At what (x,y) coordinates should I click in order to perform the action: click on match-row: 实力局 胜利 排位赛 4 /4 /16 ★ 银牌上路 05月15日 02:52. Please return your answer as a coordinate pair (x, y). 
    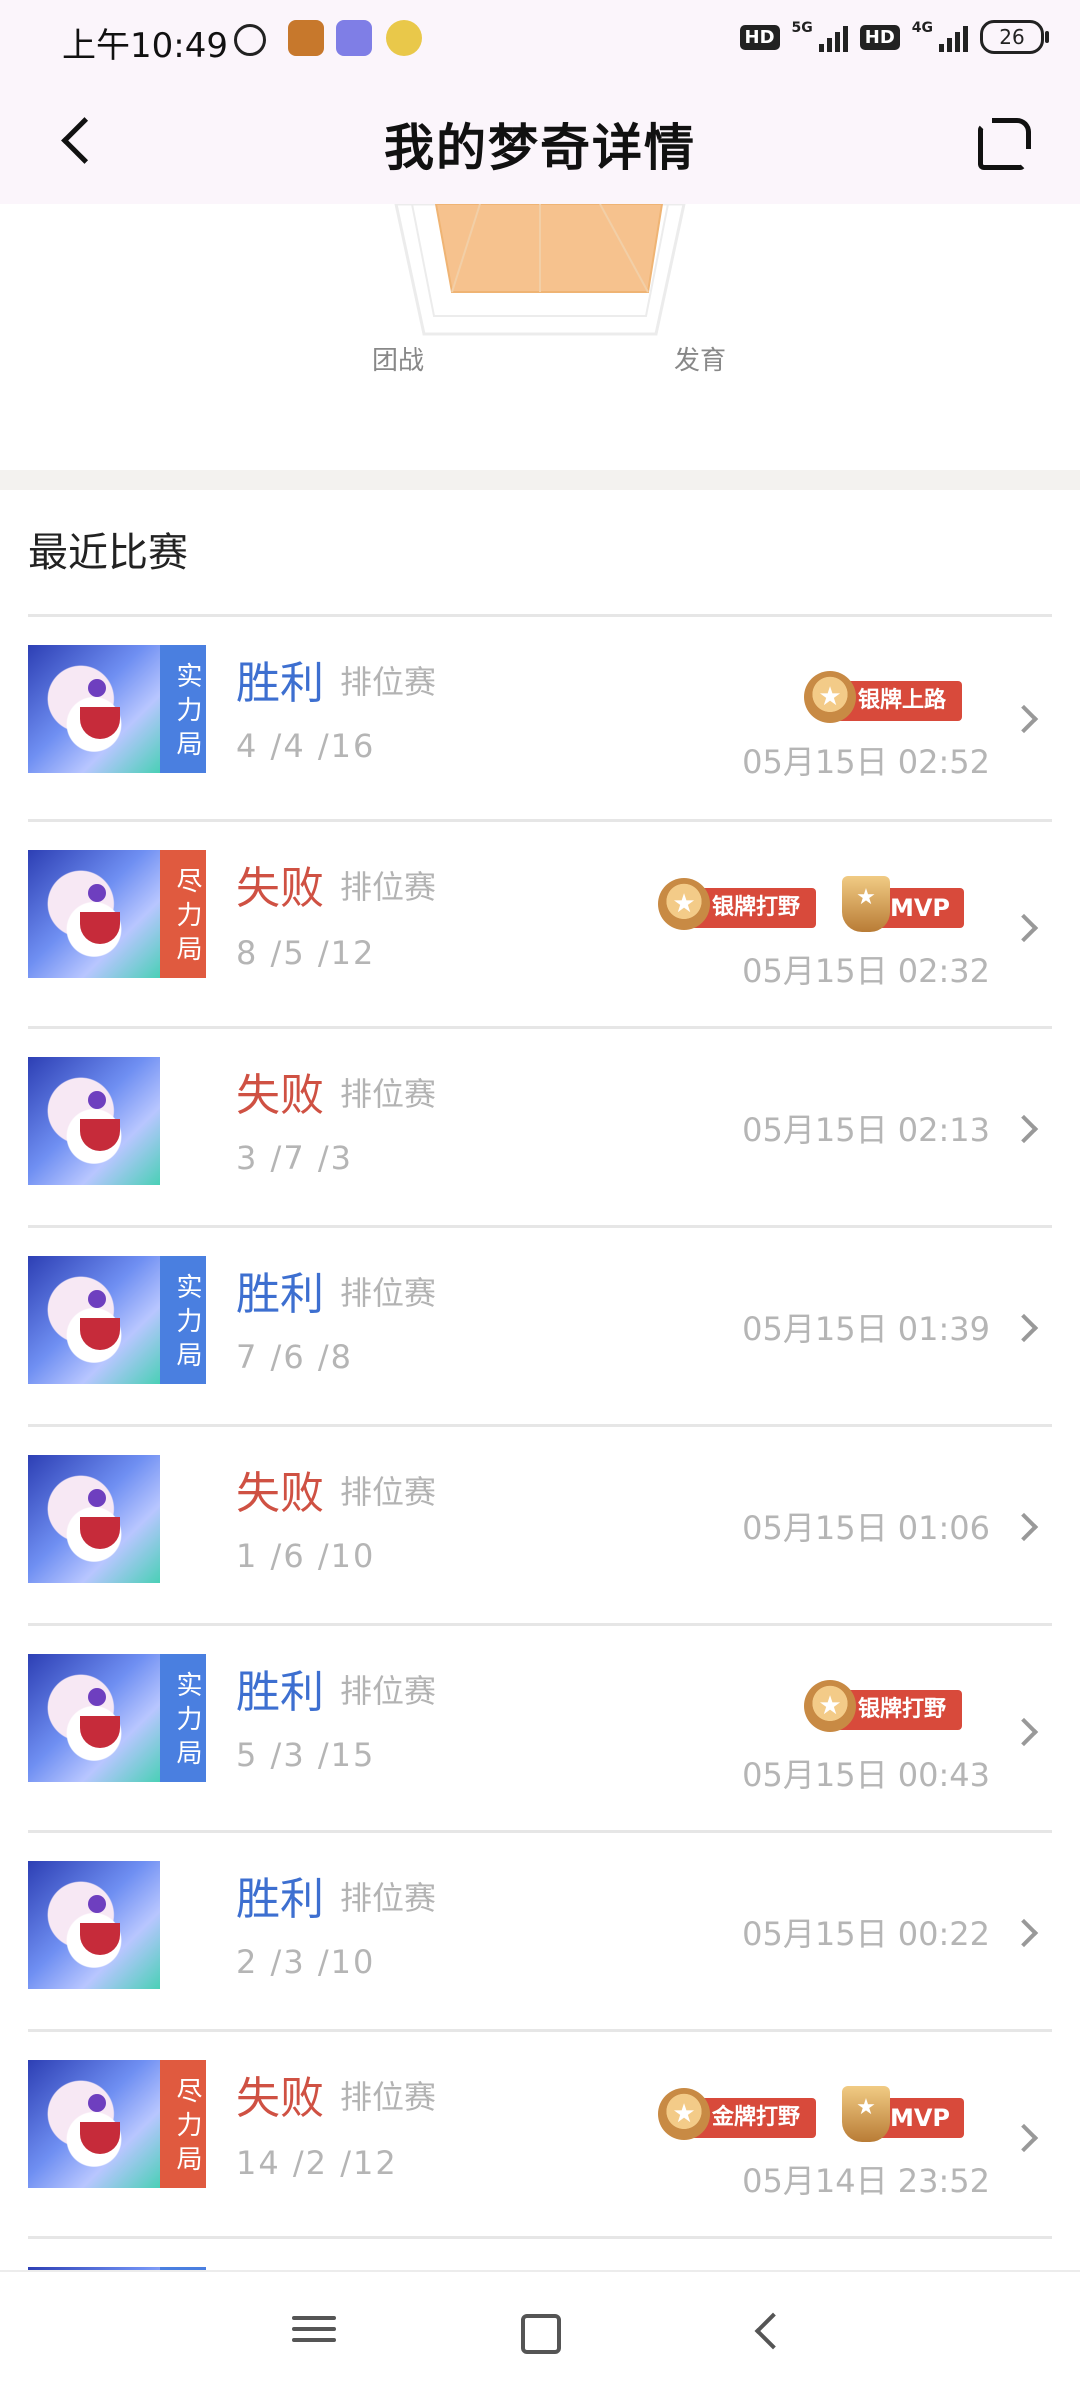
    Looking at the image, I should click on (540, 716).